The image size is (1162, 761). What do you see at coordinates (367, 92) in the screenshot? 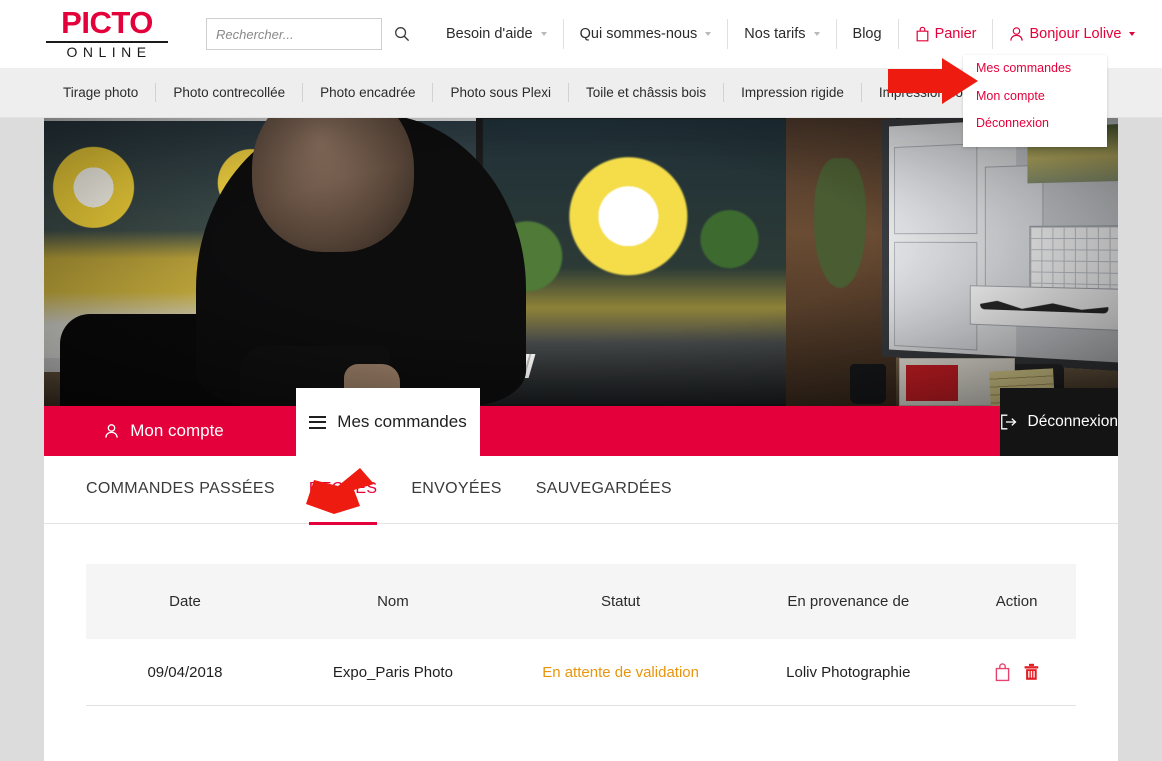
I see `category-photo-encadree: Photo encadrée` at bounding box center [367, 92].